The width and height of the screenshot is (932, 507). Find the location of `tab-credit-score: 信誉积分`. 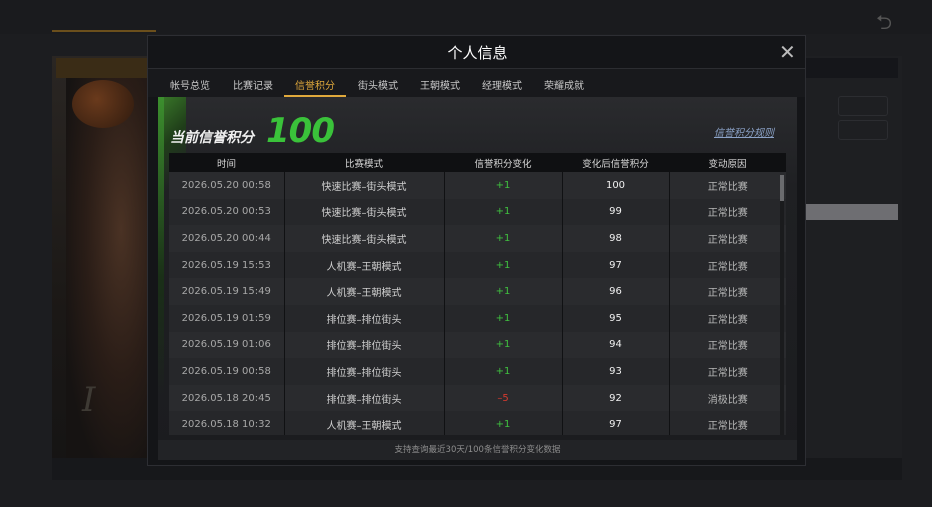

tab-credit-score: 信誉积分 is located at coordinates (315, 84).